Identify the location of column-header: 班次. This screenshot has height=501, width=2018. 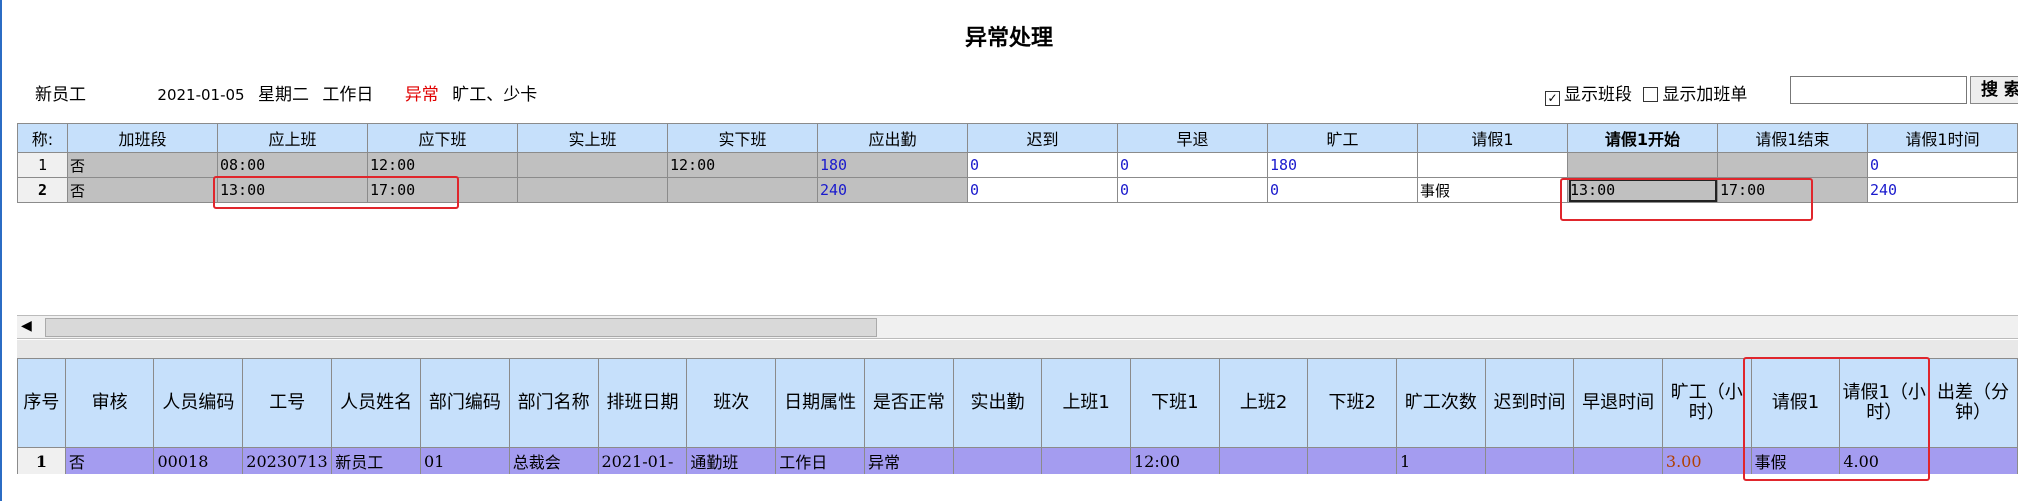
(731, 403).